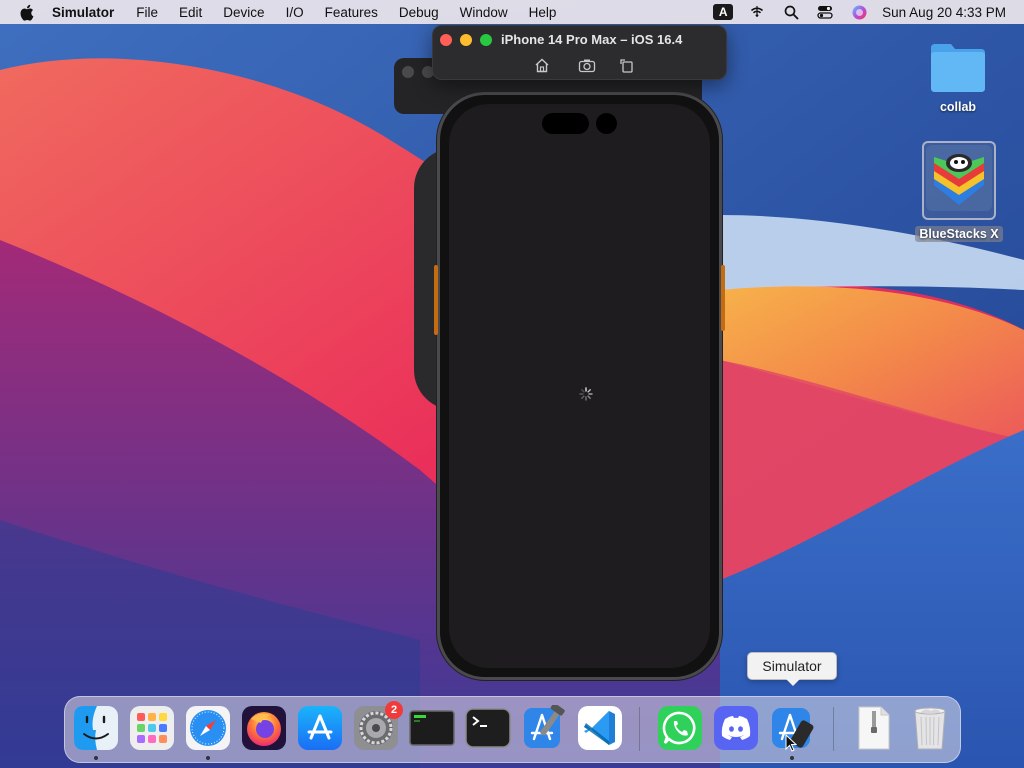 The width and height of the screenshot is (1024, 768). I want to click on loading-spinner-icon, so click(586, 394).